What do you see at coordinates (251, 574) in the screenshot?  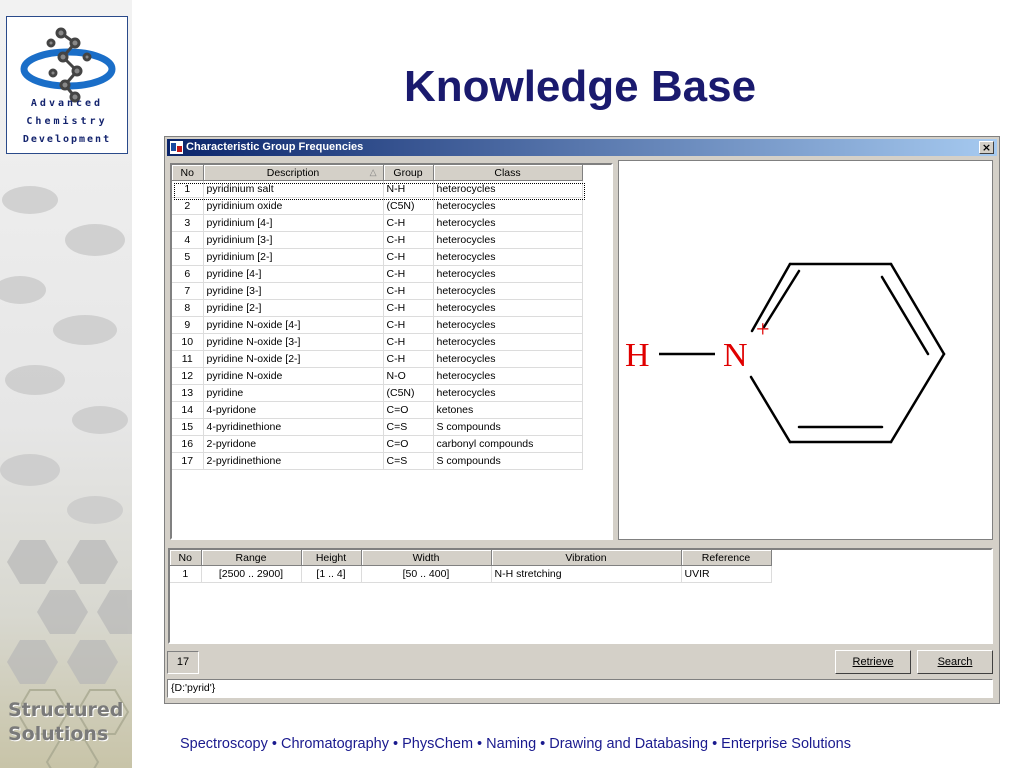 I see `row-range: [2500 .. 2900]` at bounding box center [251, 574].